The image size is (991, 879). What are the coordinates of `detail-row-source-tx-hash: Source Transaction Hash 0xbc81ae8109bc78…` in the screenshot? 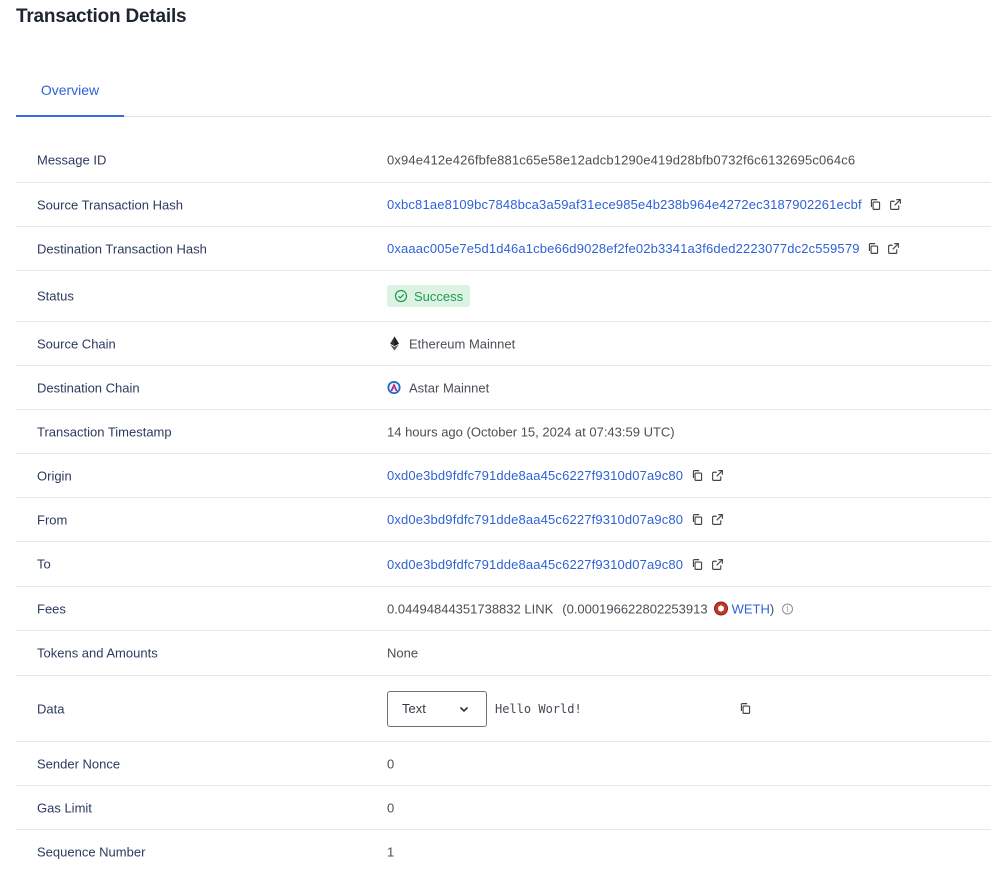 It's located at (503, 205).